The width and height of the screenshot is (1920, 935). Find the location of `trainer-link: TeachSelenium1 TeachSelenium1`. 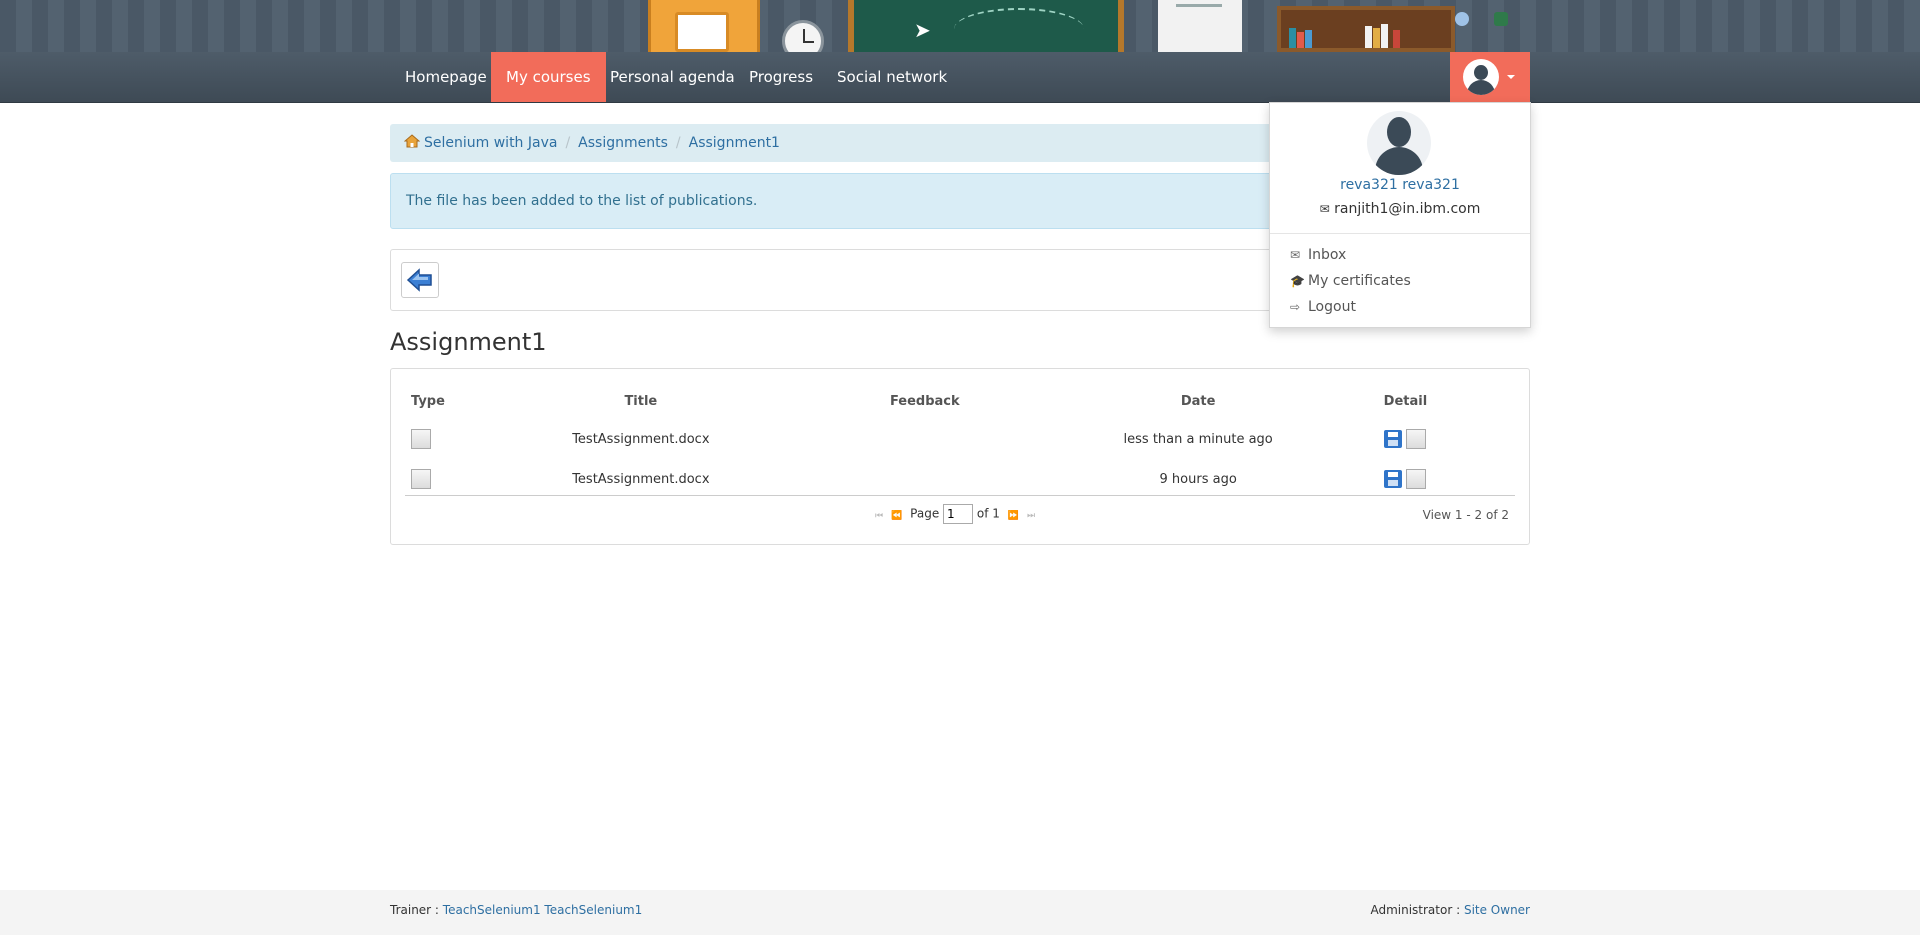

trainer-link: TeachSelenium1 TeachSelenium1 is located at coordinates (542, 910).